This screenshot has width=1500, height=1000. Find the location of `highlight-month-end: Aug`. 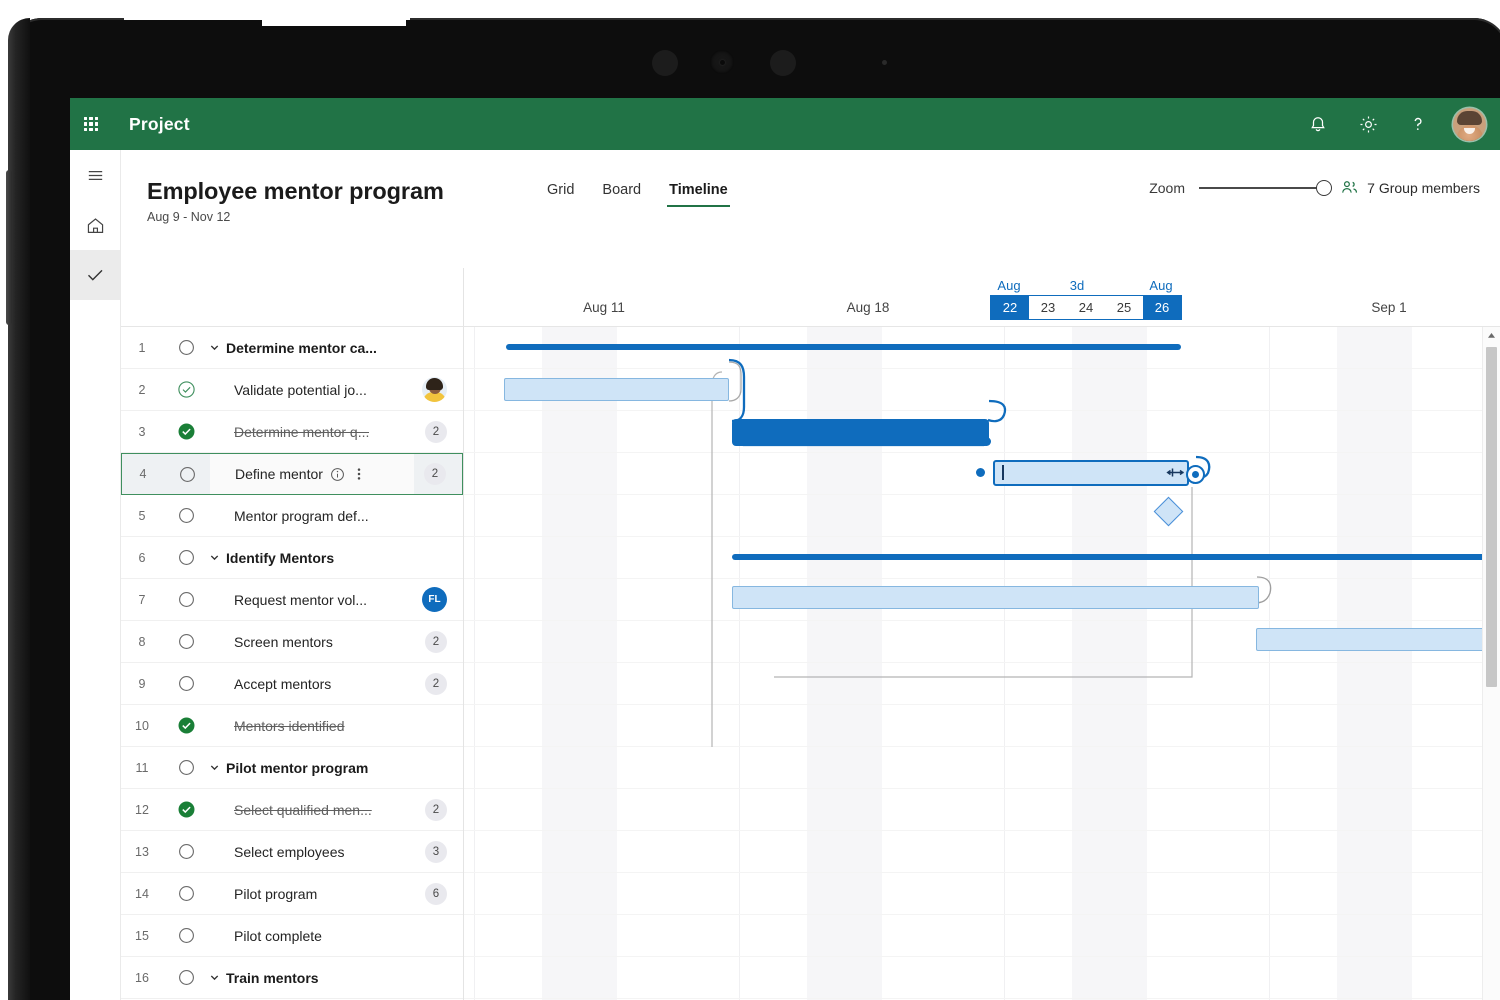

highlight-month-end: Aug is located at coordinates (1161, 285).